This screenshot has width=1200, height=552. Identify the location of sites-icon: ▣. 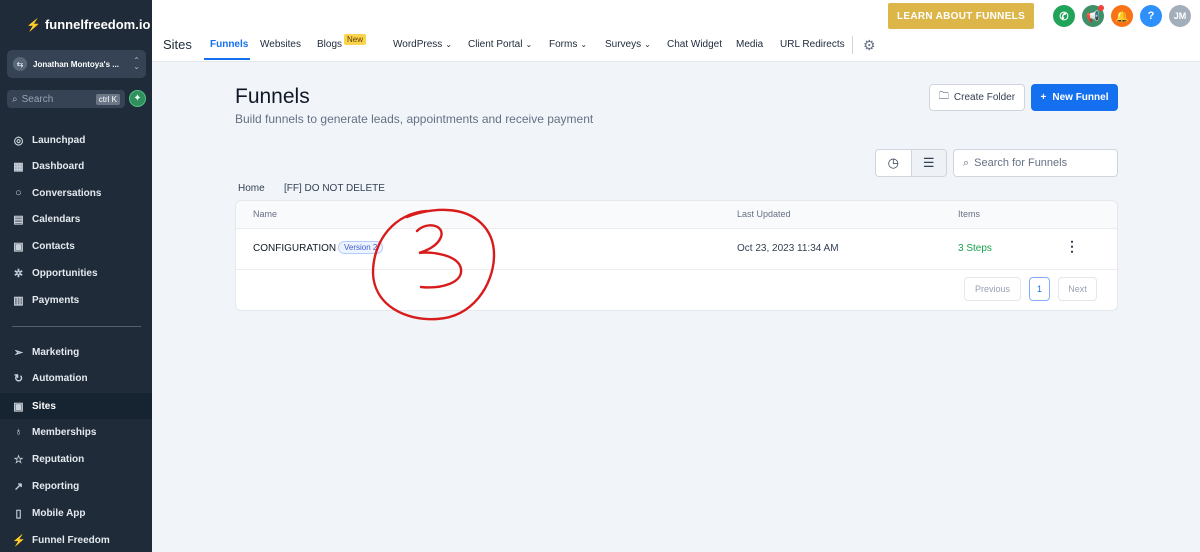
(18, 406).